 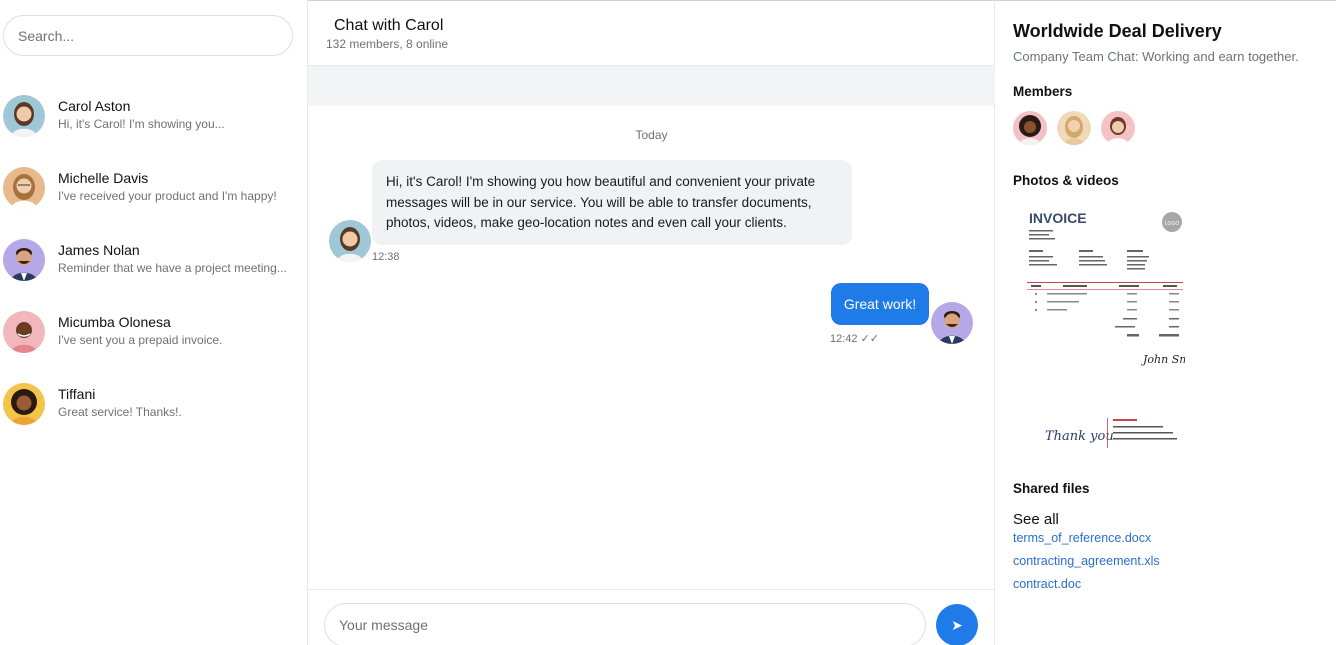 What do you see at coordinates (103, 178) in the screenshot?
I see `conversation-name: Michelle Davis` at bounding box center [103, 178].